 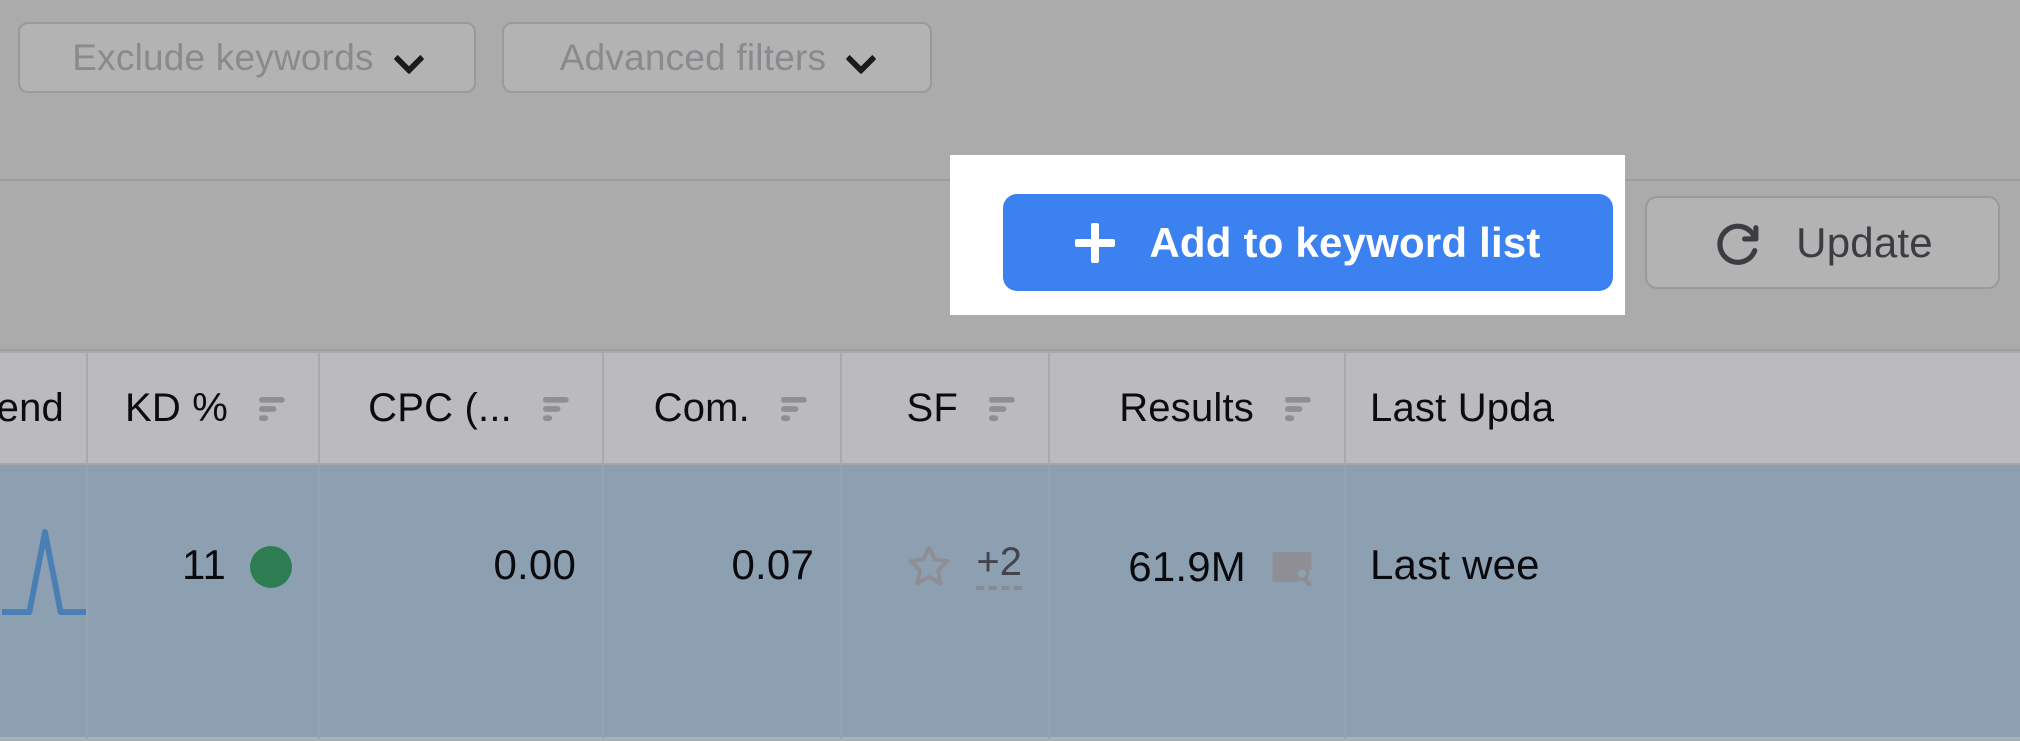 I want to click on serp-preview-icon, so click(x=1292, y=567).